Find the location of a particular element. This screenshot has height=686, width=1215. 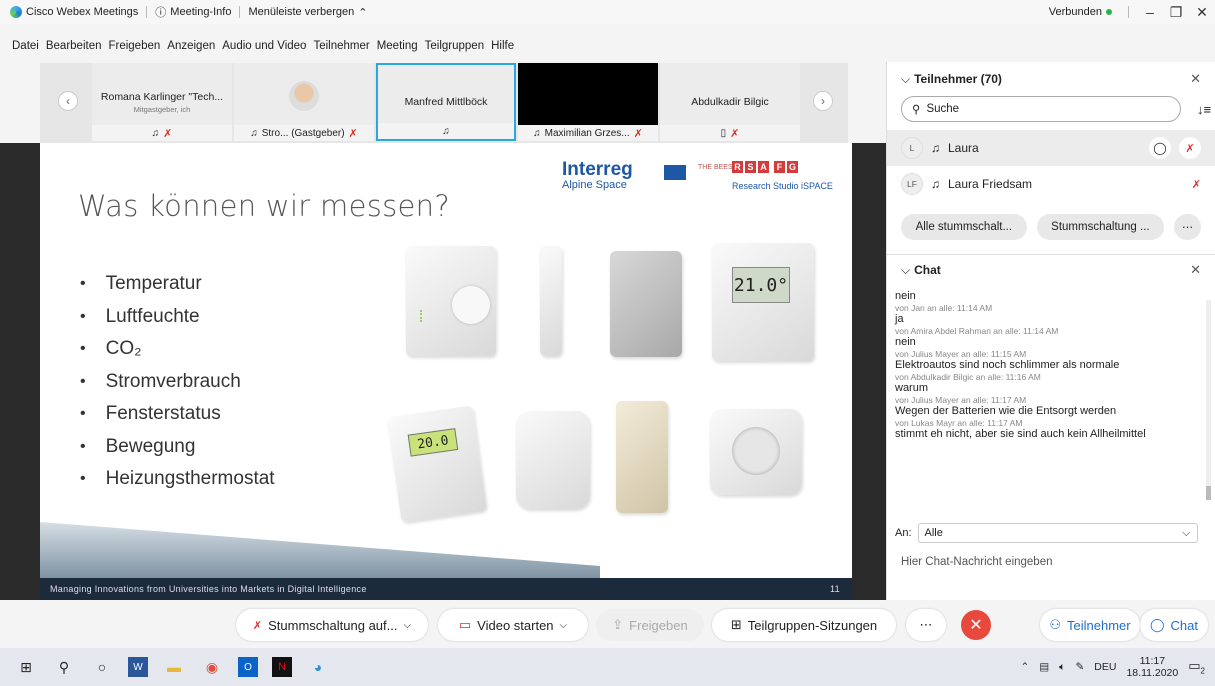

wall-display-image: 21.0° is located at coordinates (763, 302).